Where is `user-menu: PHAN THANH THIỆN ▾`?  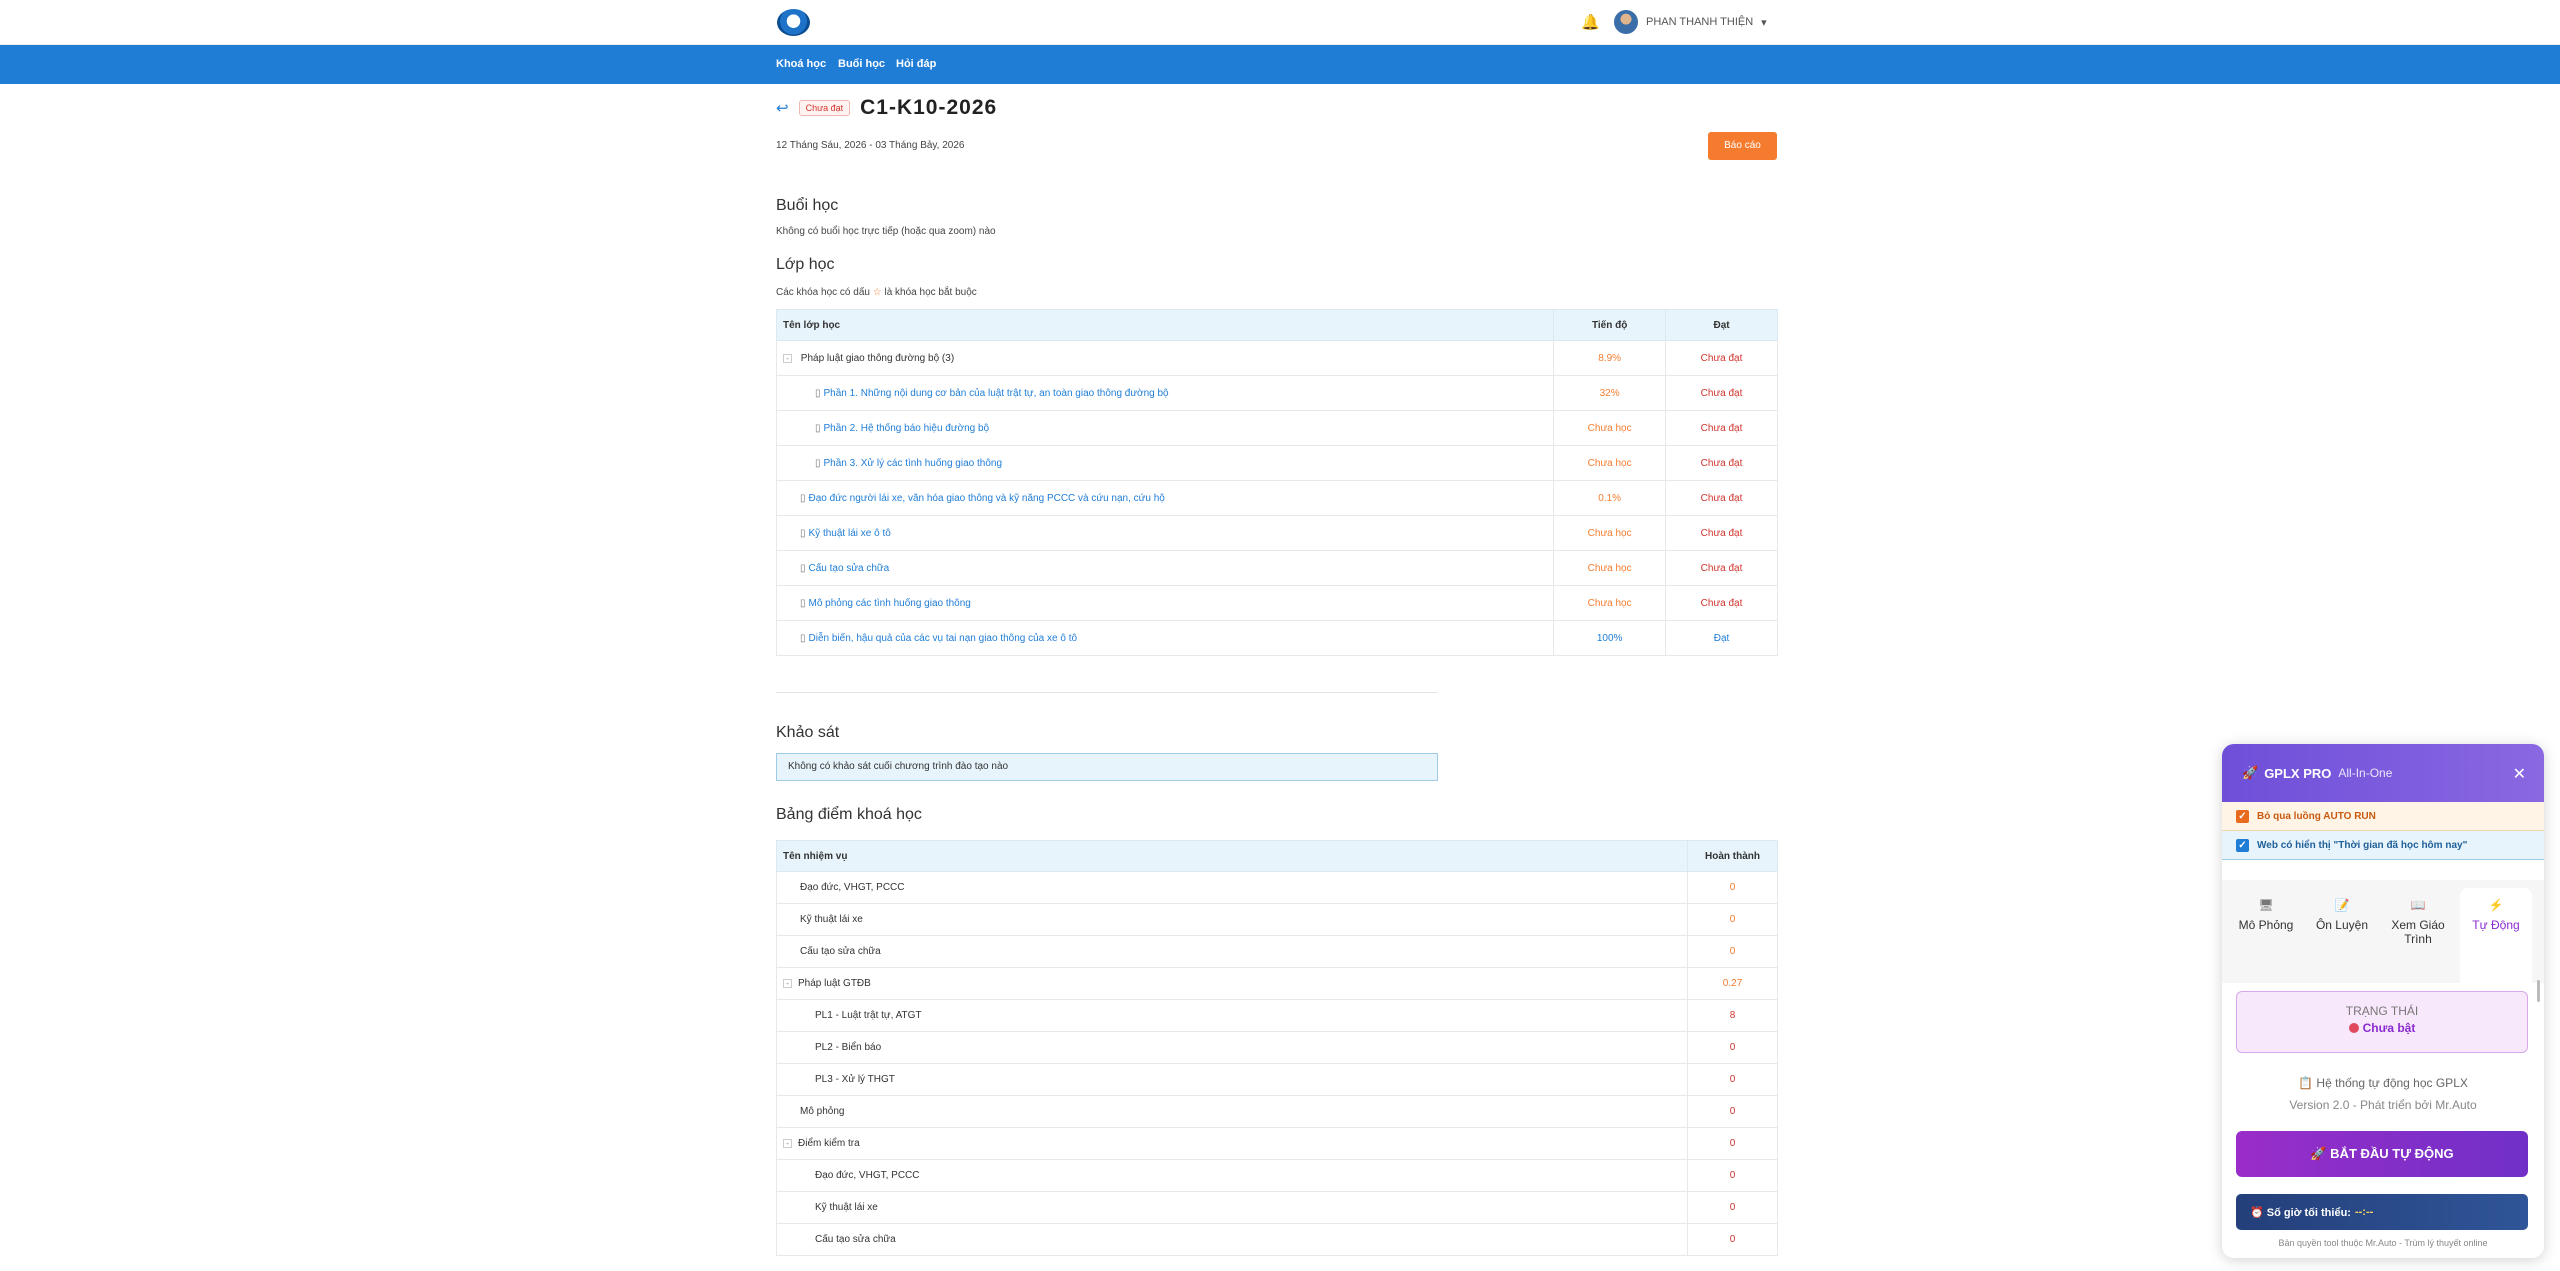 user-menu: PHAN THANH THIỆN ▾ is located at coordinates (1690, 22).